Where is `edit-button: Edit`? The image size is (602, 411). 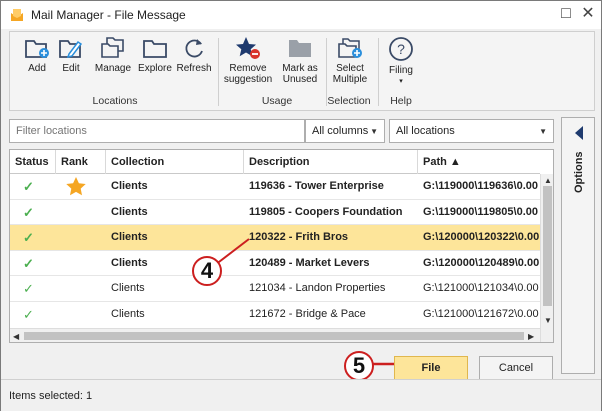
edit-button: Edit is located at coordinates (71, 55).